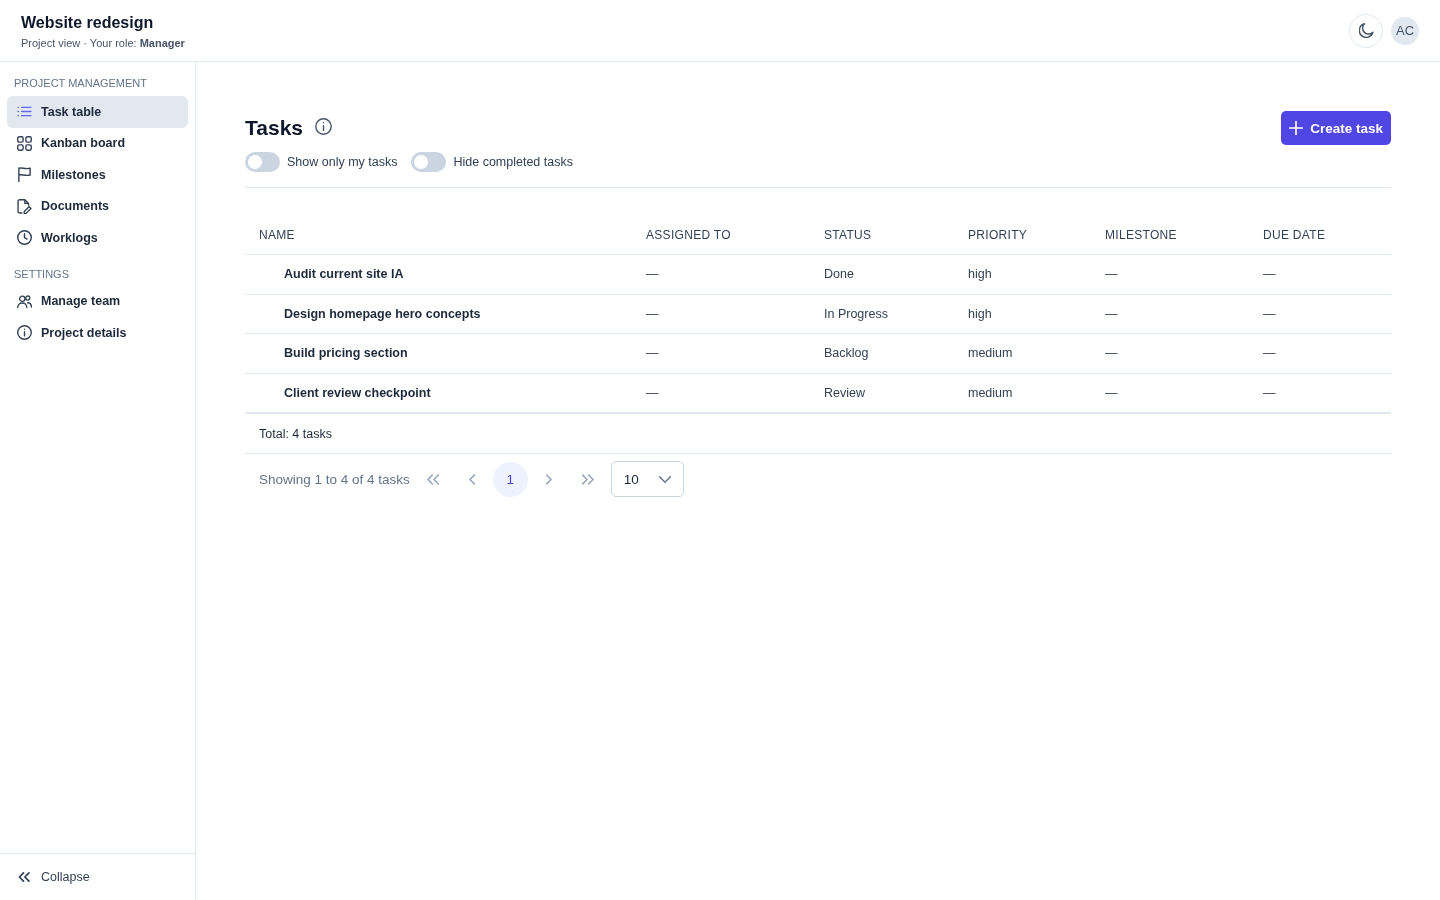 The height and width of the screenshot is (900, 1440). Describe the element at coordinates (438, 393) in the screenshot. I see `table-cell: Client review checkpoint` at that location.